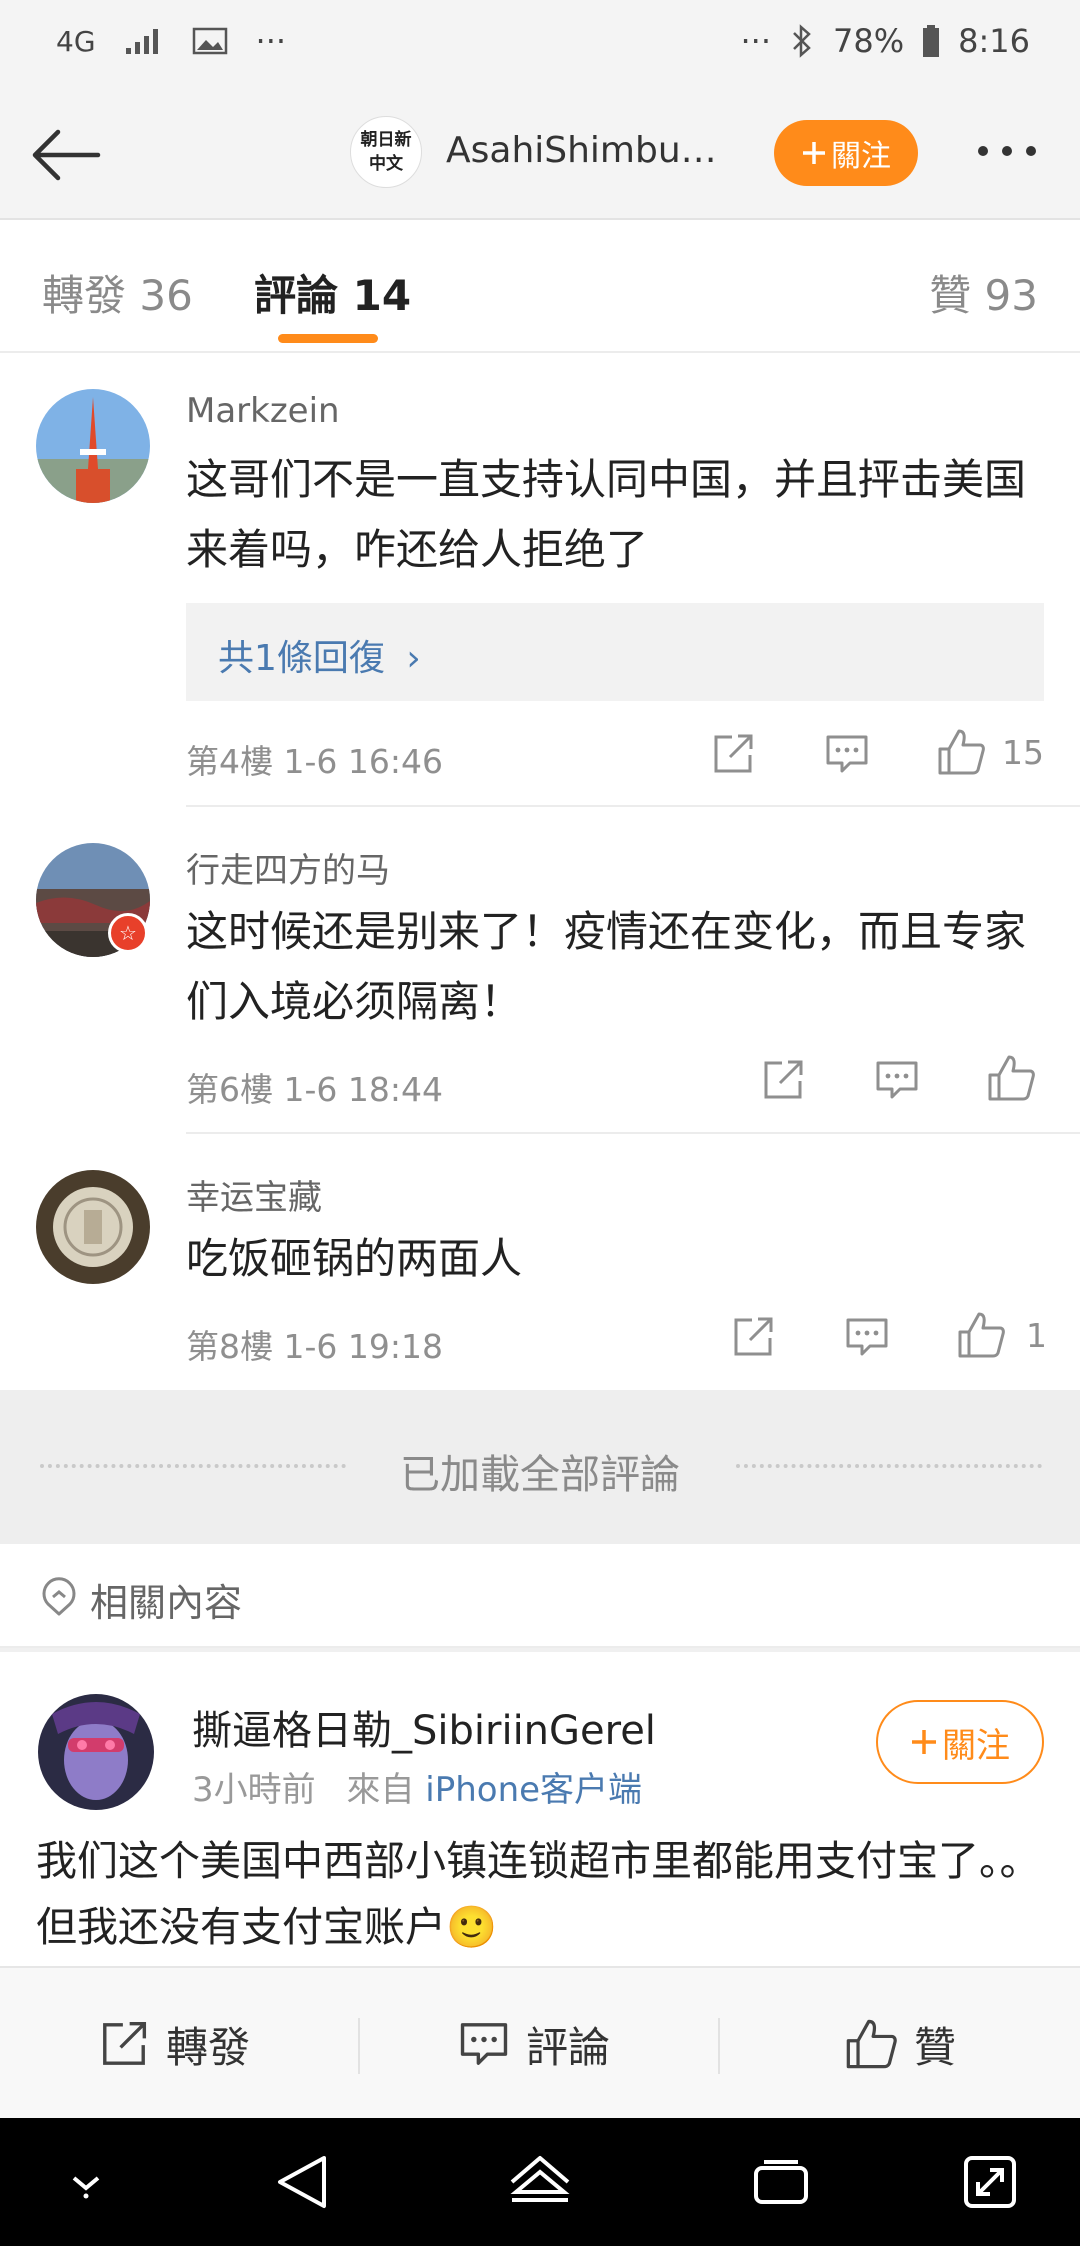 This screenshot has width=1080, height=2246. I want to click on comment-text: 这哥们不是一直支持认同中国，并且抨击美国来着吗，咋还给人拒绝了, so click(606, 514).